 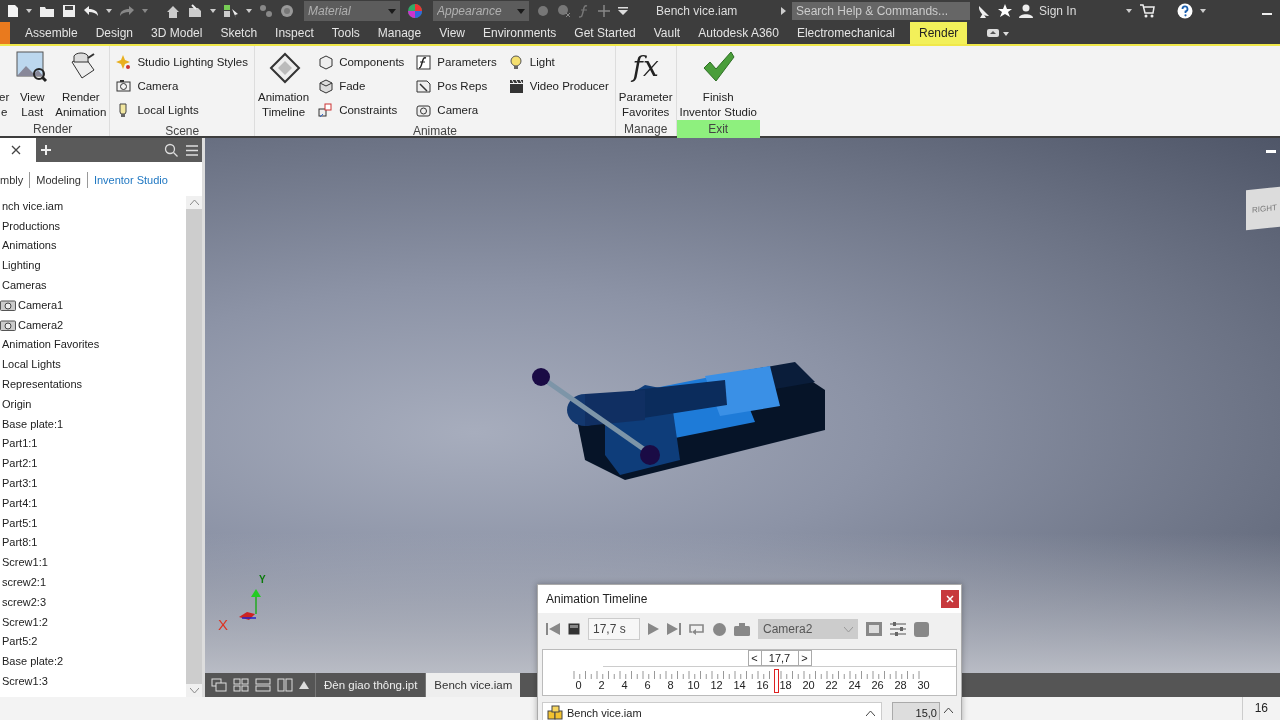 What do you see at coordinates (284, 85) in the screenshot?
I see `ribbon-button: Animation Timeline` at bounding box center [284, 85].